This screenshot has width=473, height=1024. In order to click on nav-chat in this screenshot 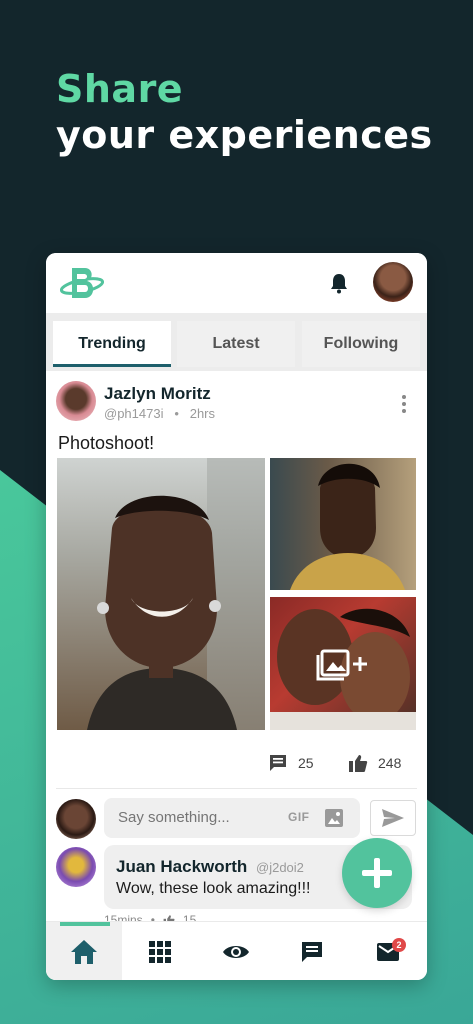, I will do `click(312, 951)`.